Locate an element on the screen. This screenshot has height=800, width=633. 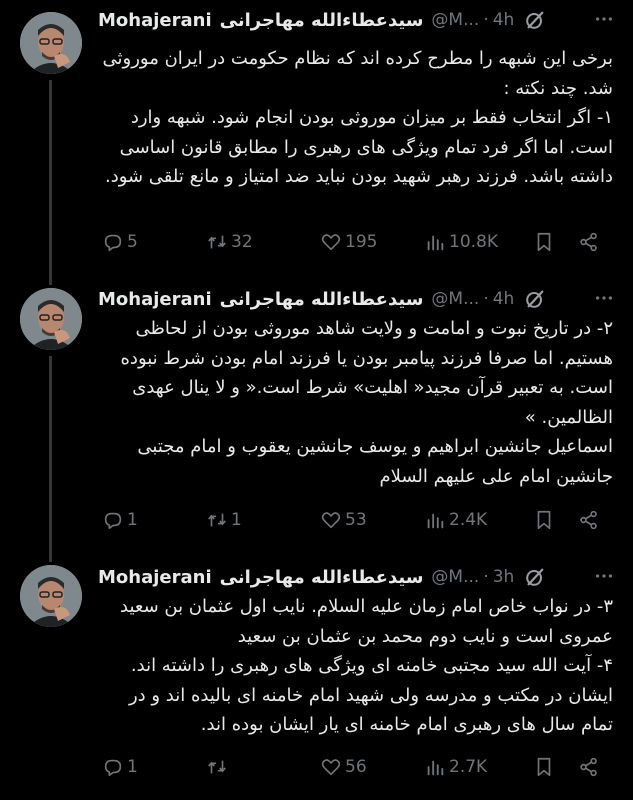
timestamp: 3h is located at coordinates (504, 577).